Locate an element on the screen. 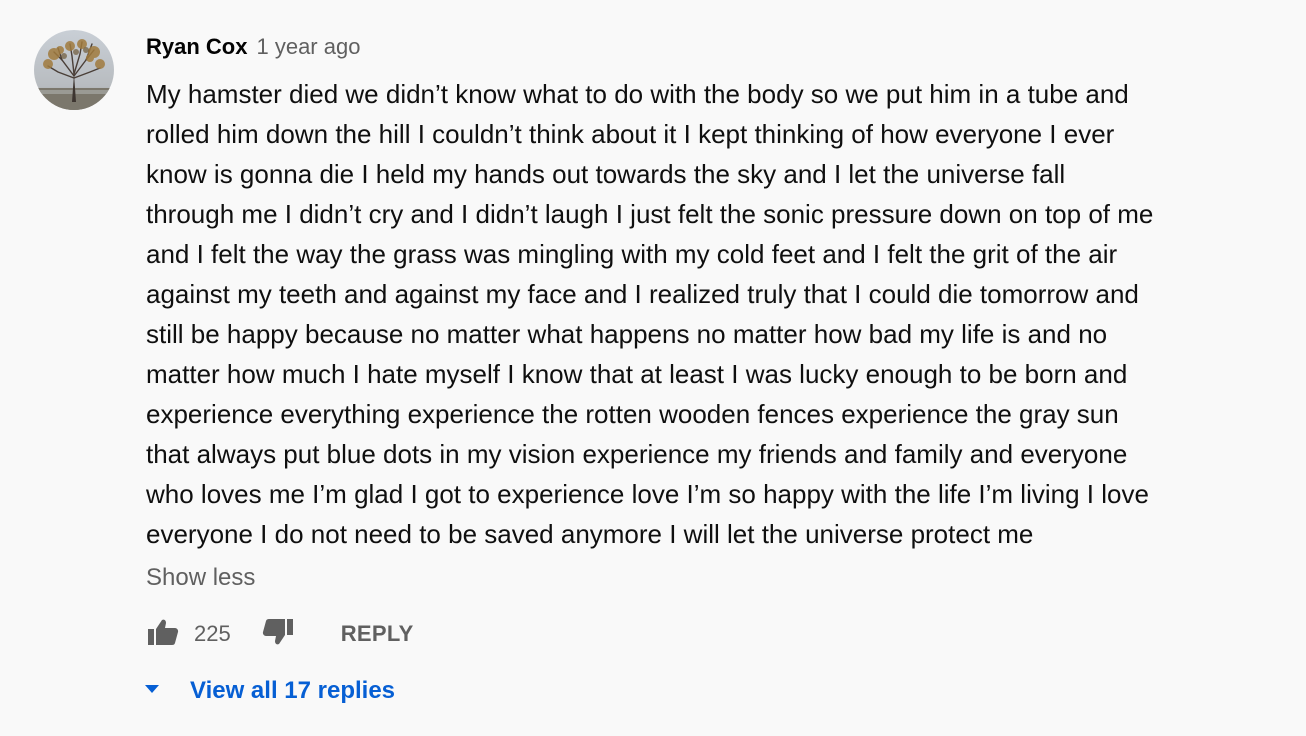 The height and width of the screenshot is (736, 1306). dislike-button is located at coordinates (278, 634).